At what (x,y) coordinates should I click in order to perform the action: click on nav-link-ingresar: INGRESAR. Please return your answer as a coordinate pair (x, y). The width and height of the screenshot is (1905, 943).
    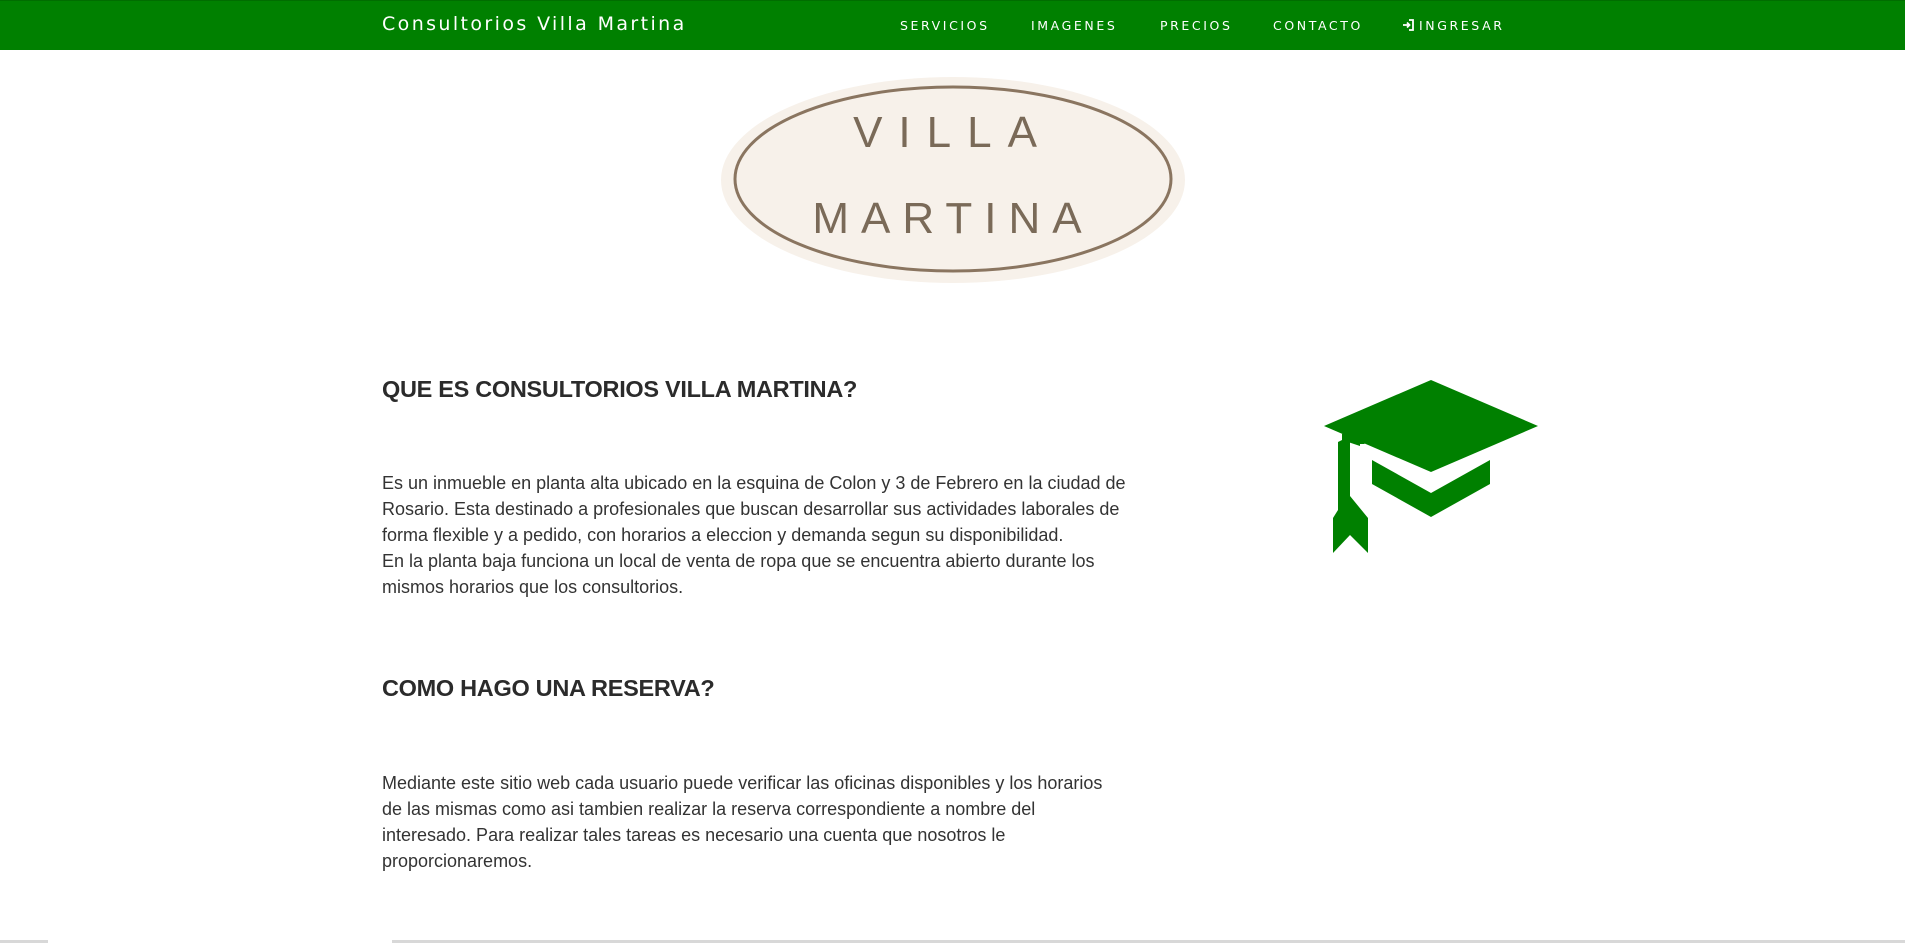
    Looking at the image, I should click on (1453, 25).